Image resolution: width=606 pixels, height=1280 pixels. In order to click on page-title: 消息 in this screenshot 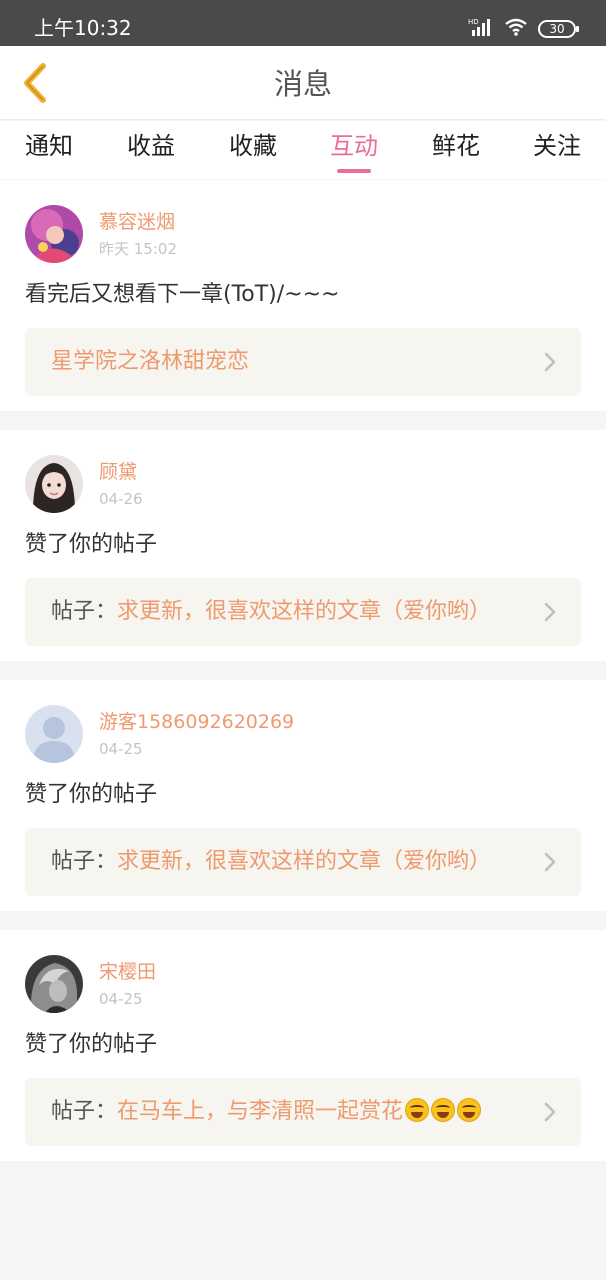, I will do `click(302, 84)`.